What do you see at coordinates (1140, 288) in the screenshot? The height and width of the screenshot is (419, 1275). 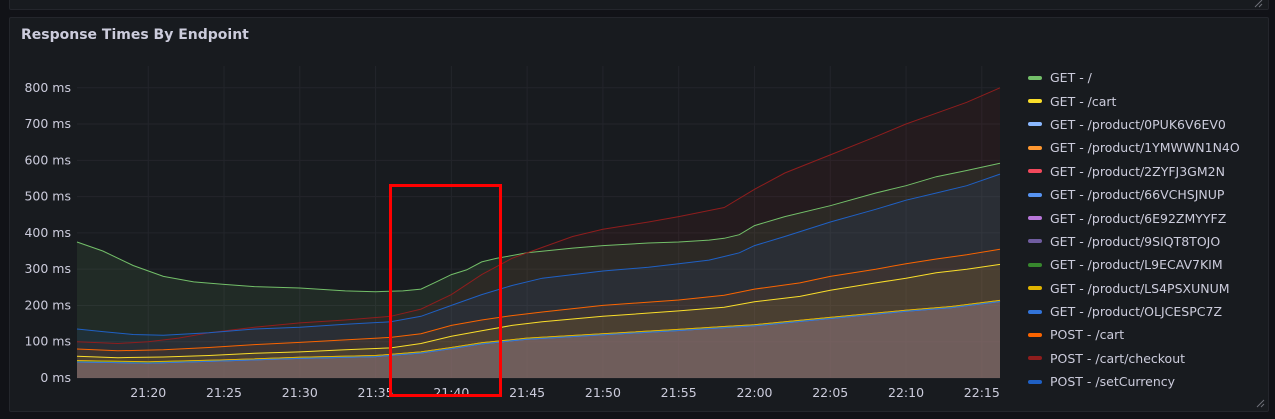 I see `legend-label: GET - /product/LS4PSXUNUM` at bounding box center [1140, 288].